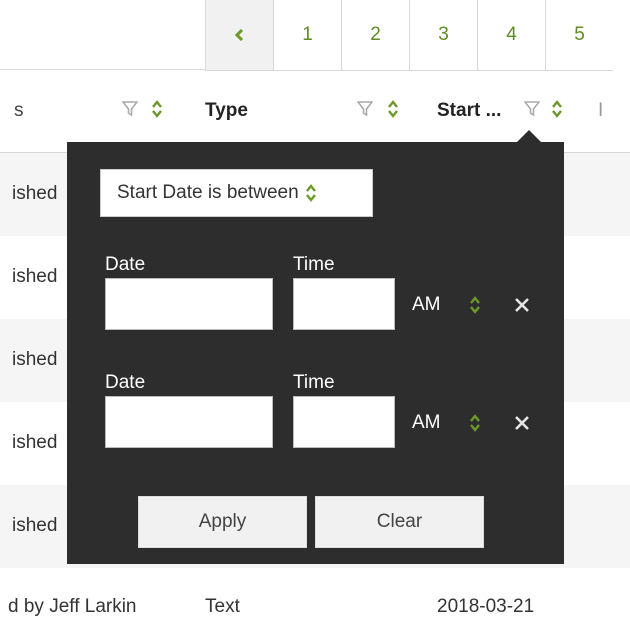 This screenshot has height=626, width=630. I want to click on pagination-page-4: 4, so click(511, 35).